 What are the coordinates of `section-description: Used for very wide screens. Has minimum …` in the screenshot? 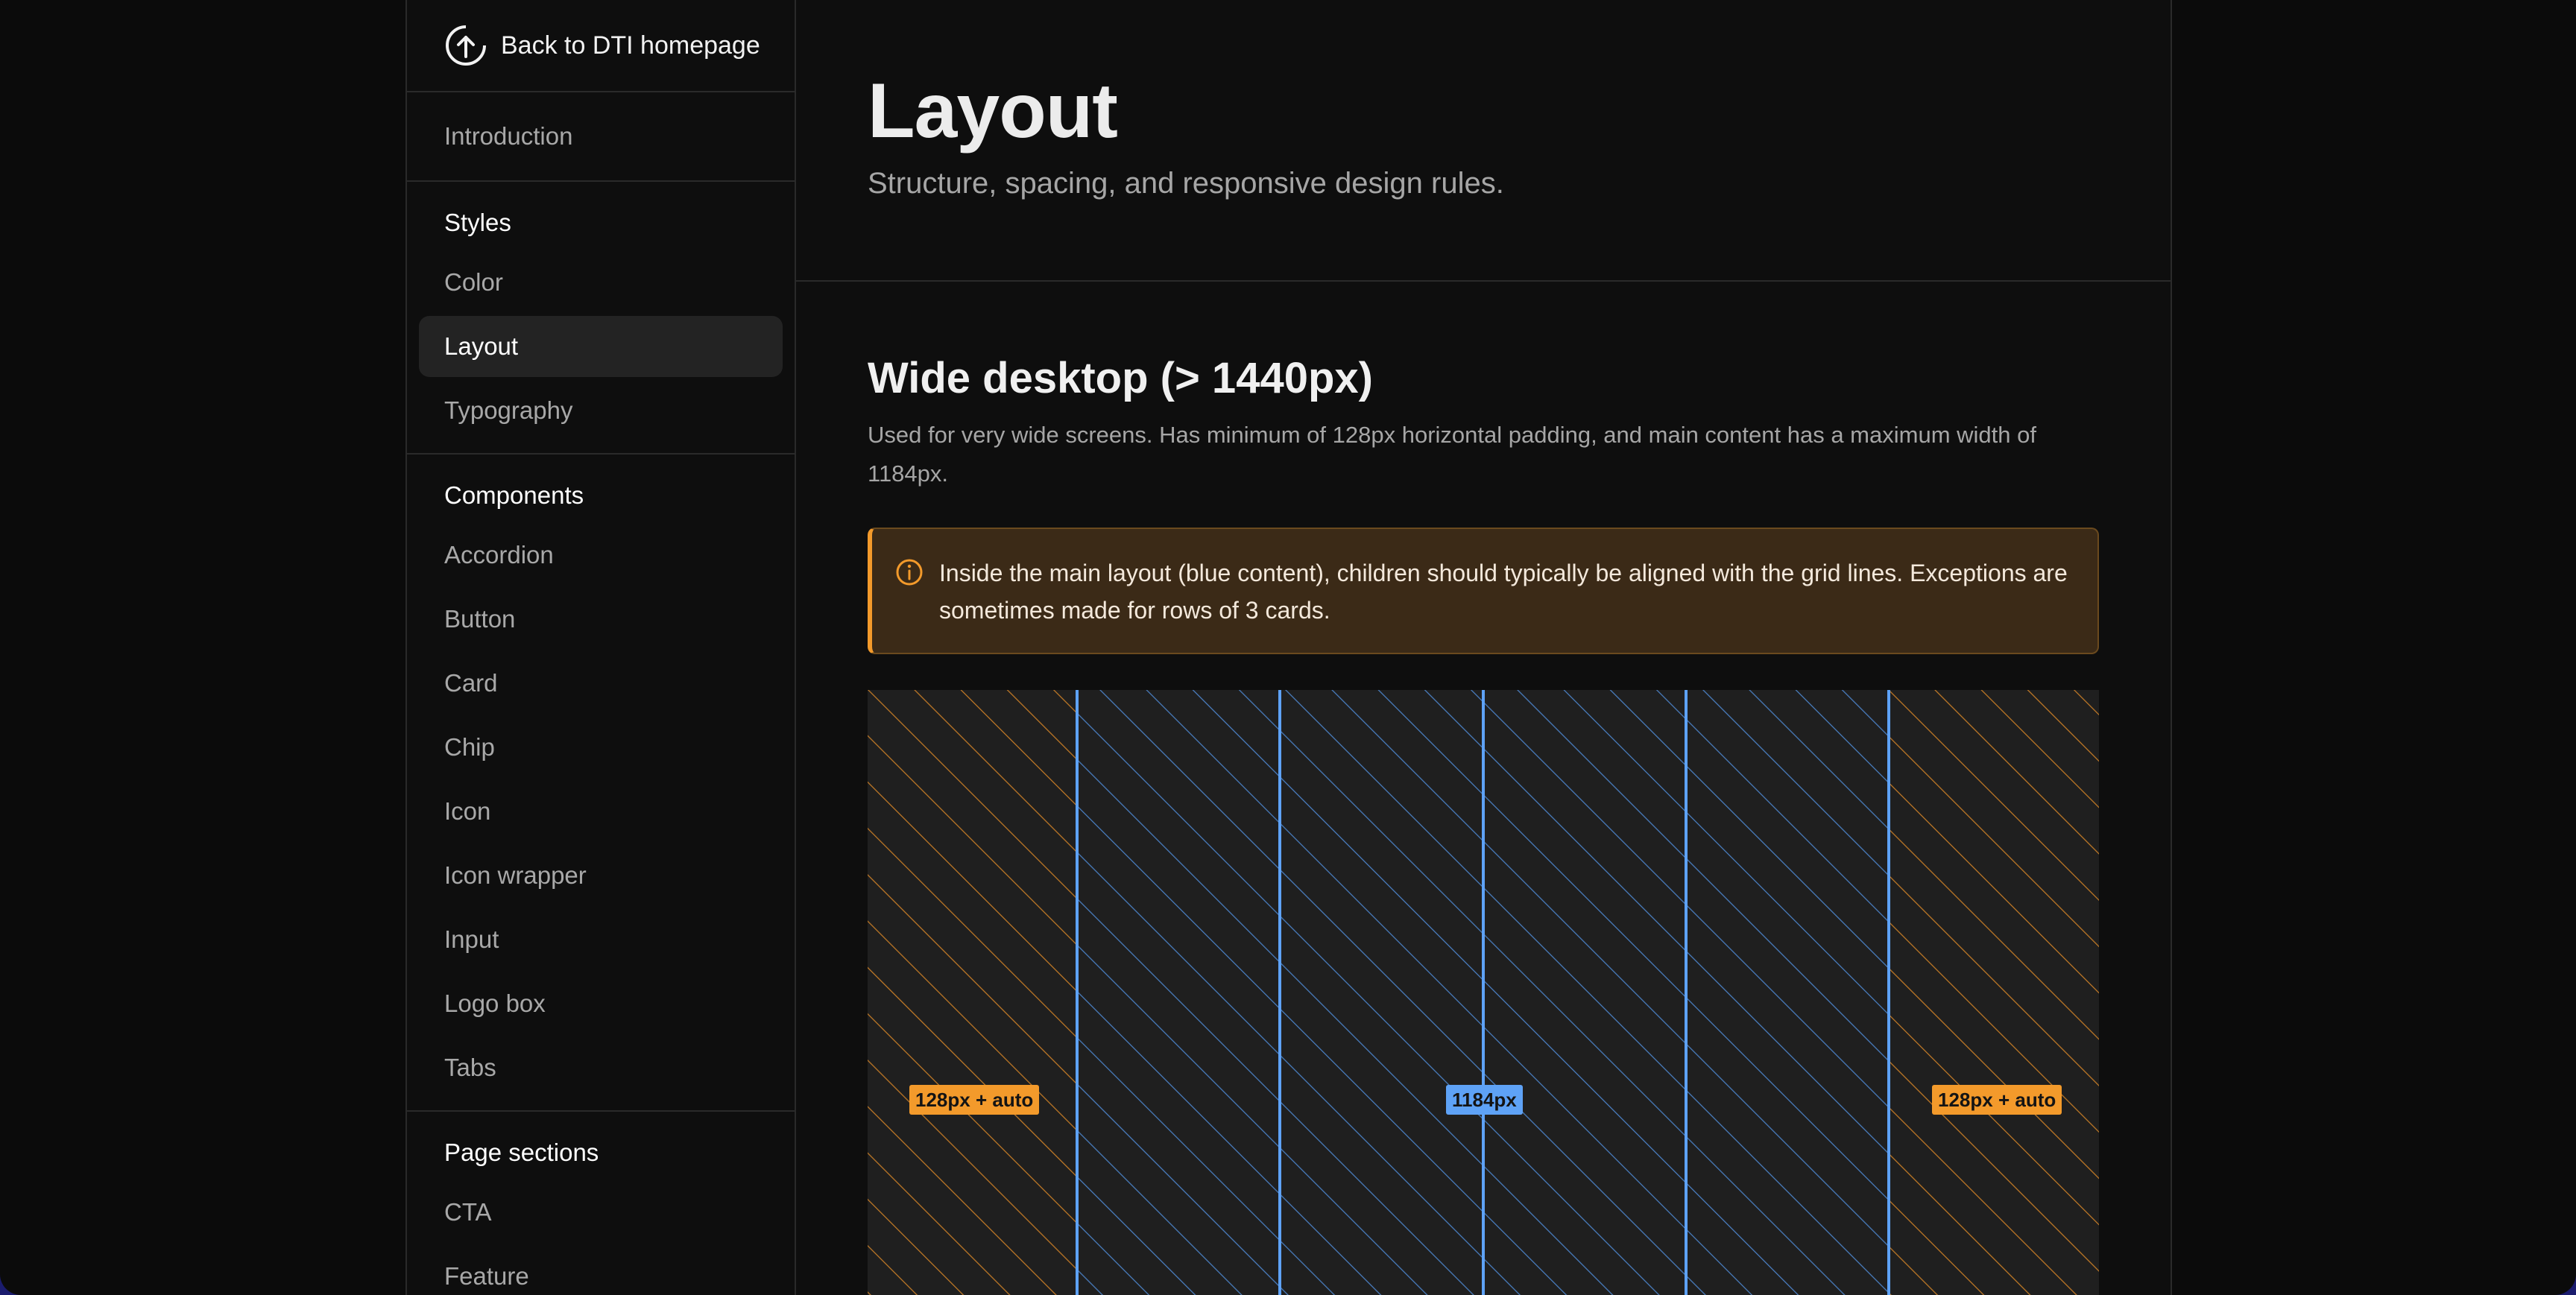 It's located at (1452, 454).